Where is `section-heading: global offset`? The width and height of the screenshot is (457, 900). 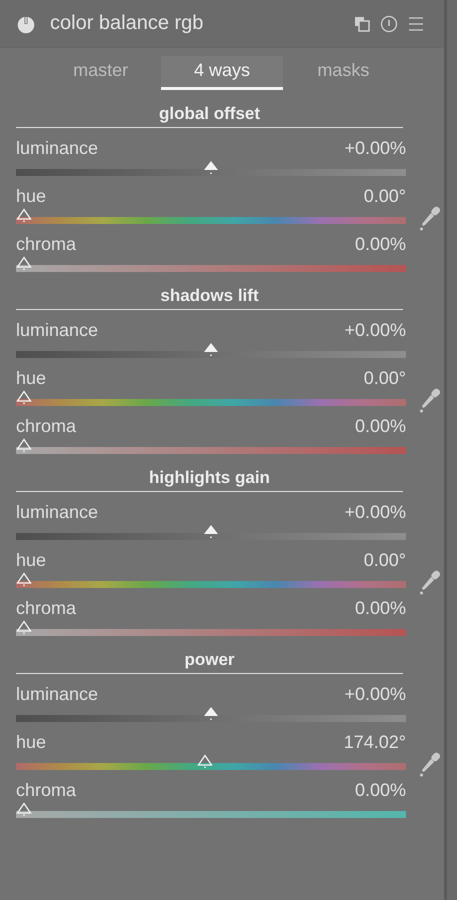
section-heading: global offset is located at coordinates (209, 116).